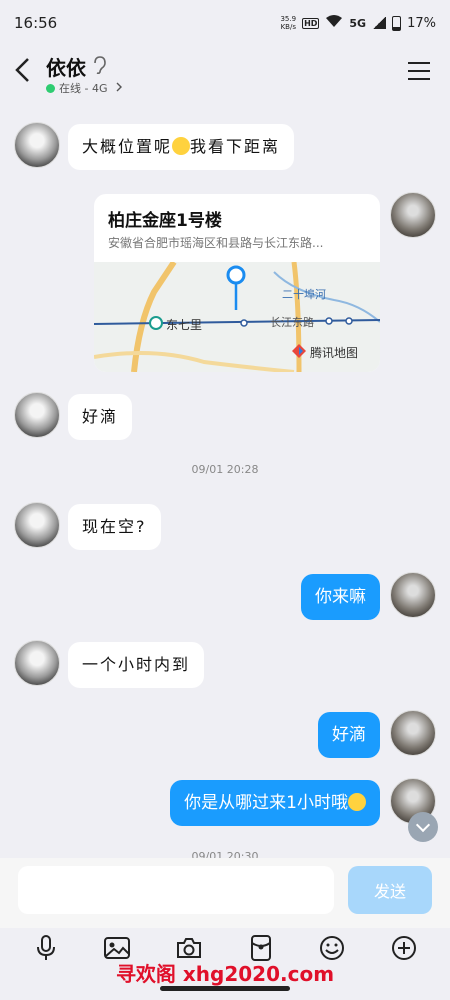 Image resolution: width=450 pixels, height=1000 pixels. What do you see at coordinates (225, 988) in the screenshot?
I see `home-indicator` at bounding box center [225, 988].